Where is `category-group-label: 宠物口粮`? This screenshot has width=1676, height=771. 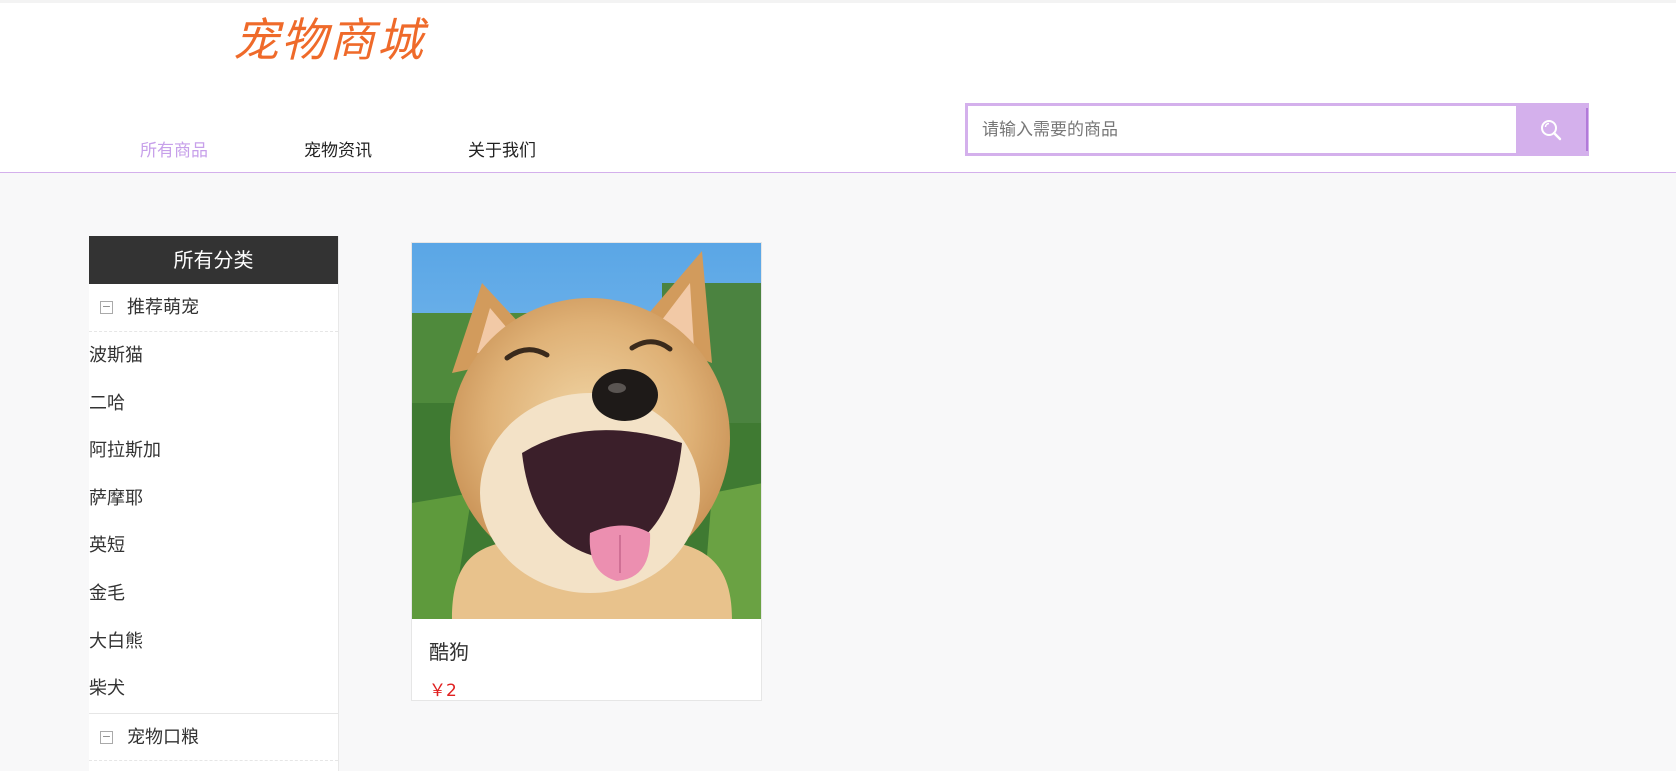
category-group-label: 宠物口粮 is located at coordinates (163, 737).